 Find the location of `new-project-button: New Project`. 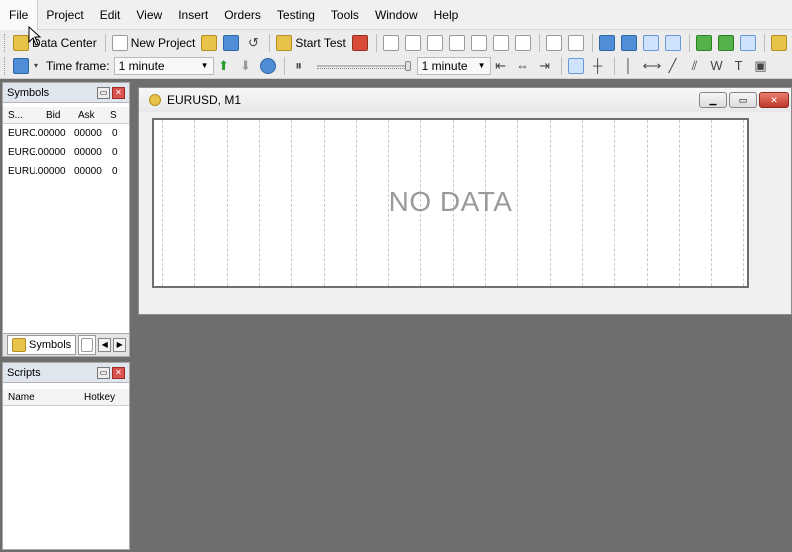

new-project-button: New Project is located at coordinates (154, 43).